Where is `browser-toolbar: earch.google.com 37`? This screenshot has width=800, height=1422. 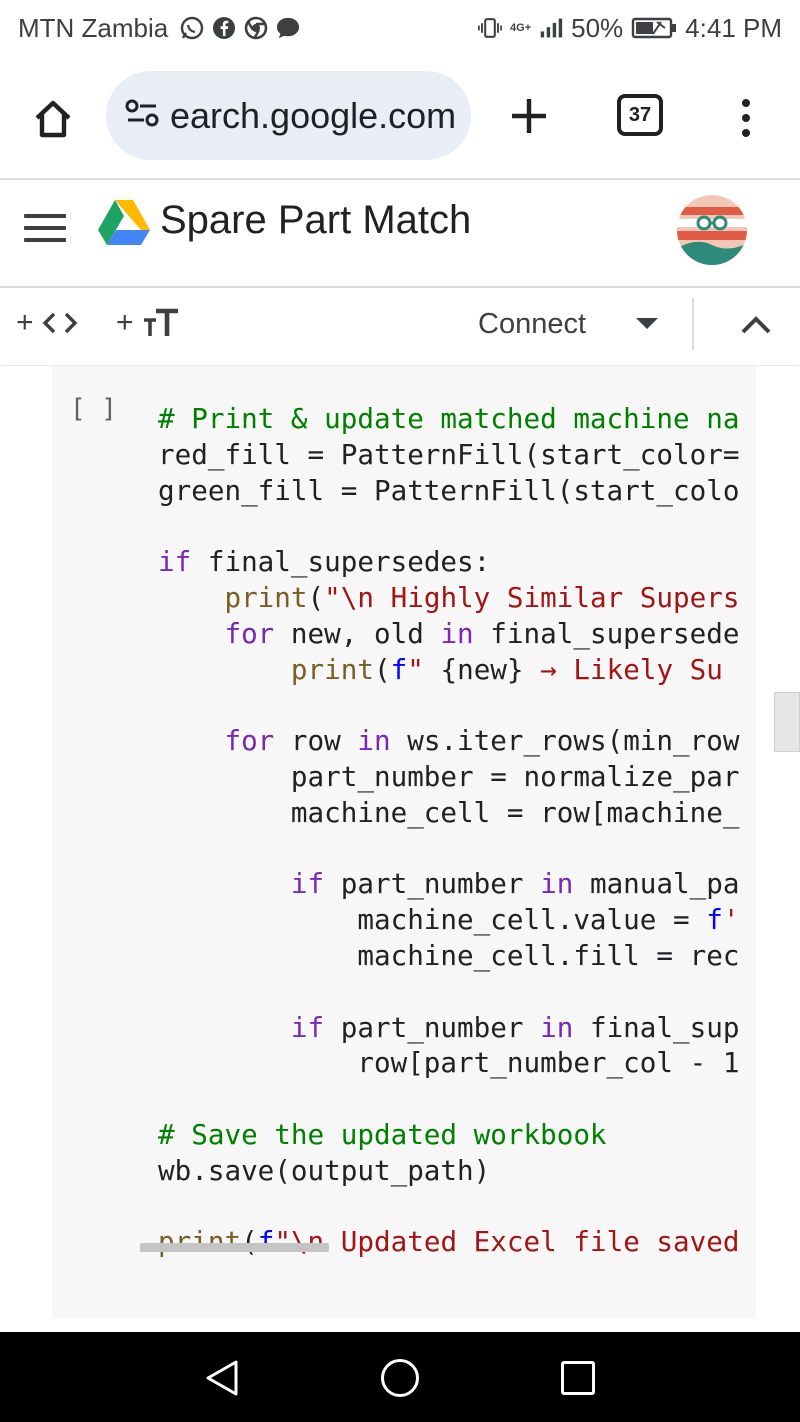 browser-toolbar: earch.google.com 37 is located at coordinates (400, 117).